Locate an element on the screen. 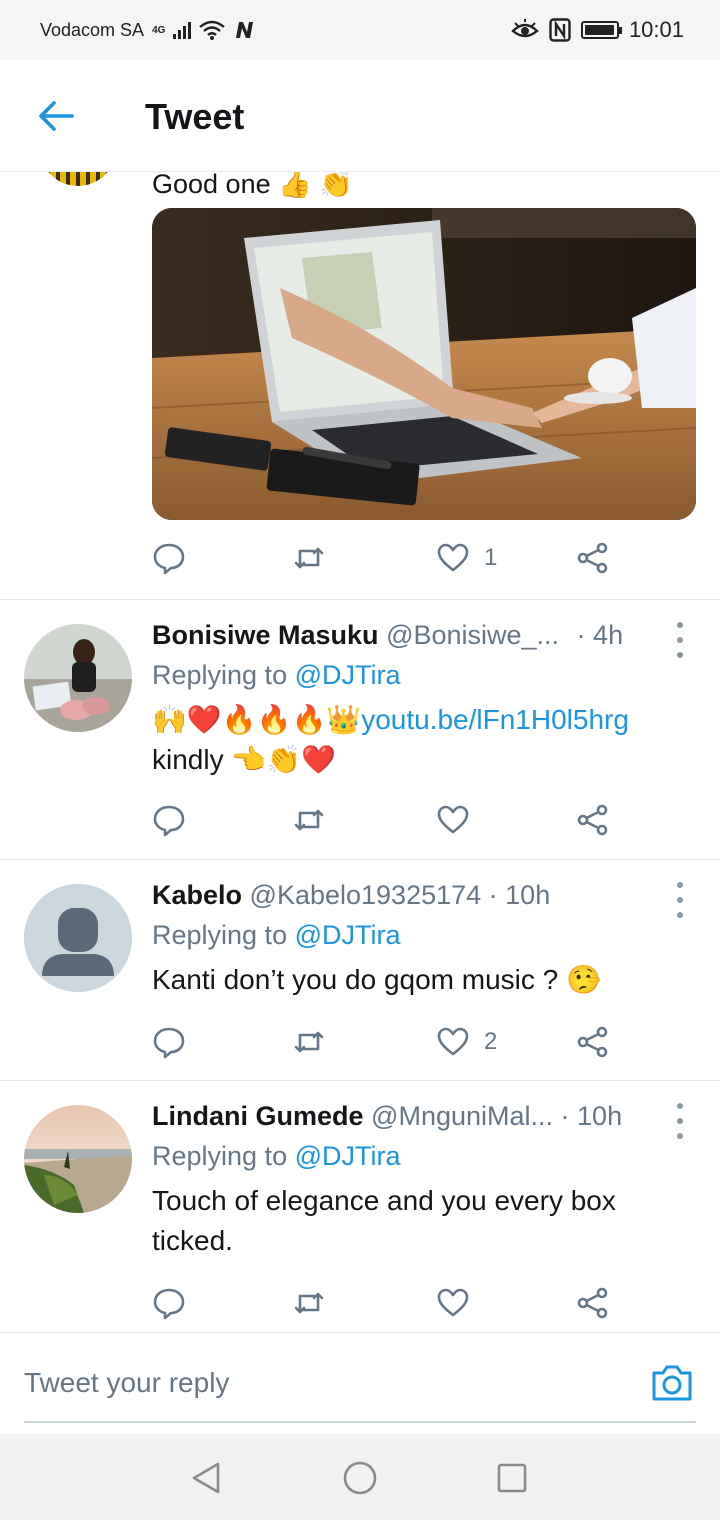 Image resolution: width=720 pixels, height=1520 pixels. back-button is located at coordinates (56, 116).